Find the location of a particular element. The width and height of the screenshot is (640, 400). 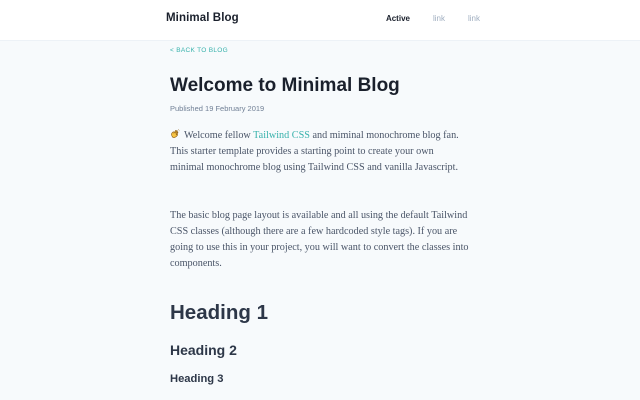

heading-3: Heading 3 is located at coordinates (197, 379).